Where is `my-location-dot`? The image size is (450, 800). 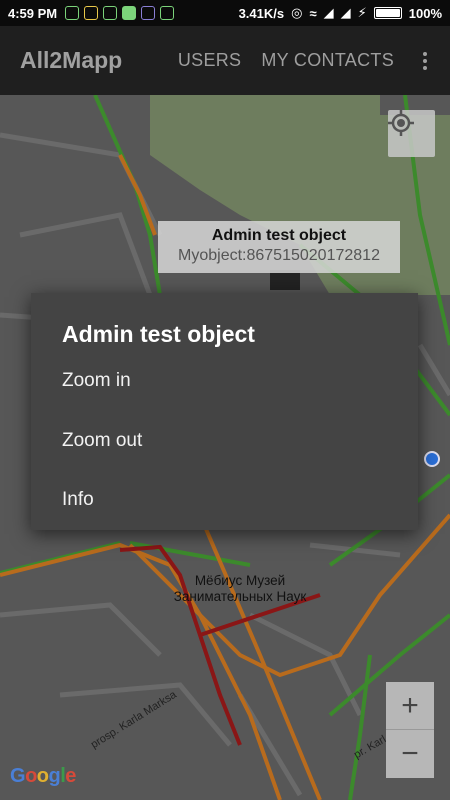
my-location-dot is located at coordinates (432, 459).